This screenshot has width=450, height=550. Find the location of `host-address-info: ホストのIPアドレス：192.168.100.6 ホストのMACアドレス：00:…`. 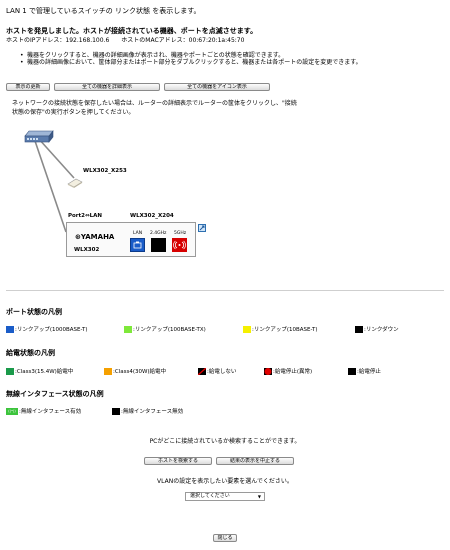

host-address-info: ホストのIPアドレス：192.168.100.6 ホストのMACアドレス：00:… is located at coordinates (125, 40).